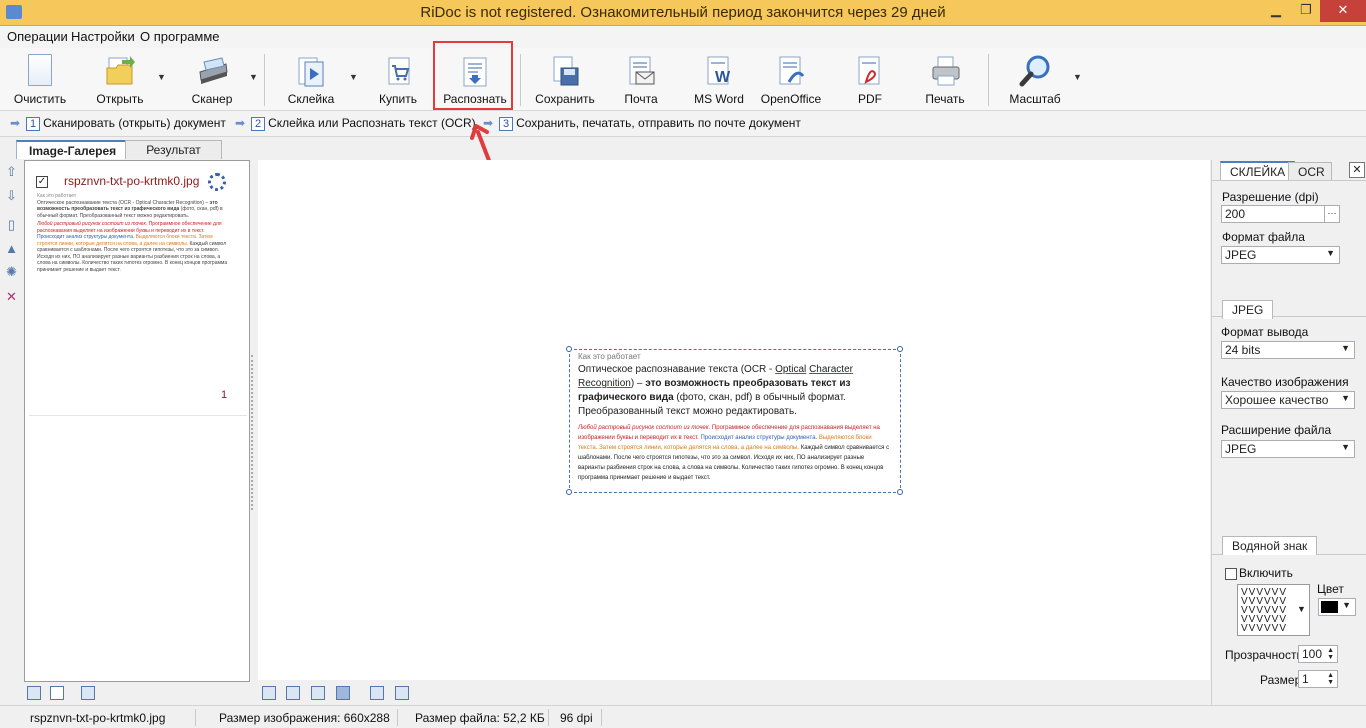 This screenshot has width=1366, height=728. Describe the element at coordinates (1330, 589) in the screenshot. I see `color-label: Цвет` at that location.